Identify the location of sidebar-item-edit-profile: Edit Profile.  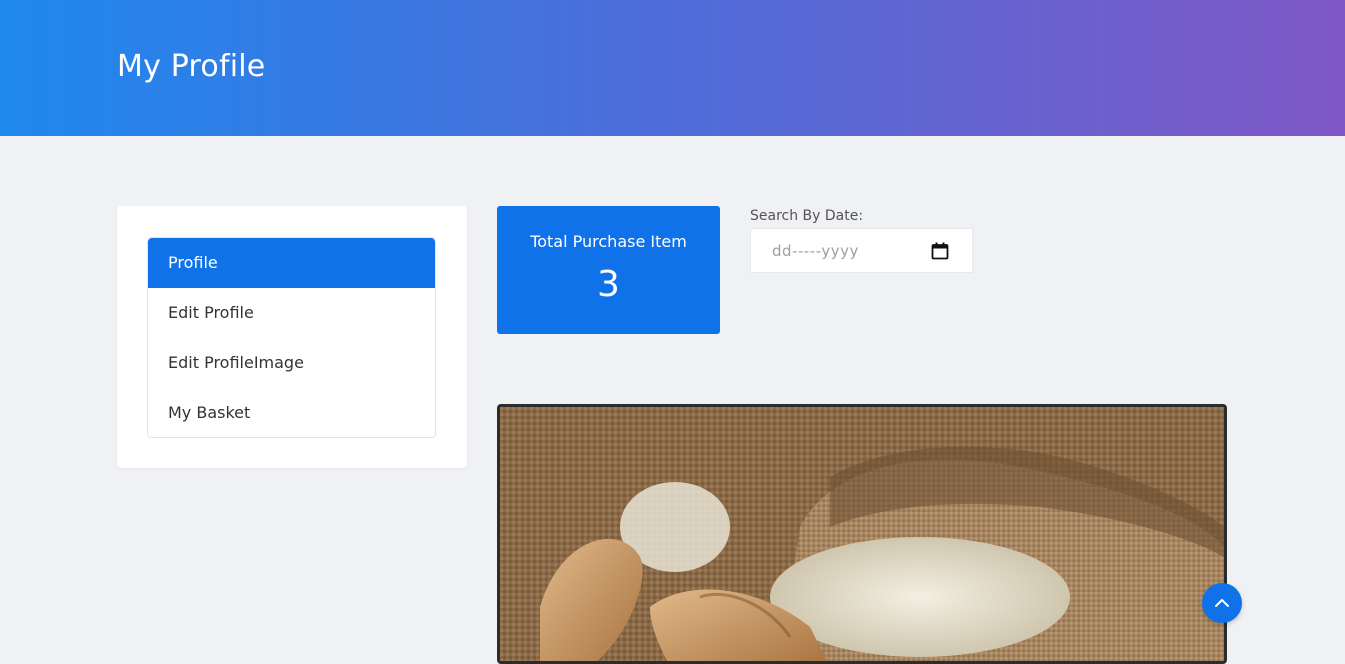
(291, 313).